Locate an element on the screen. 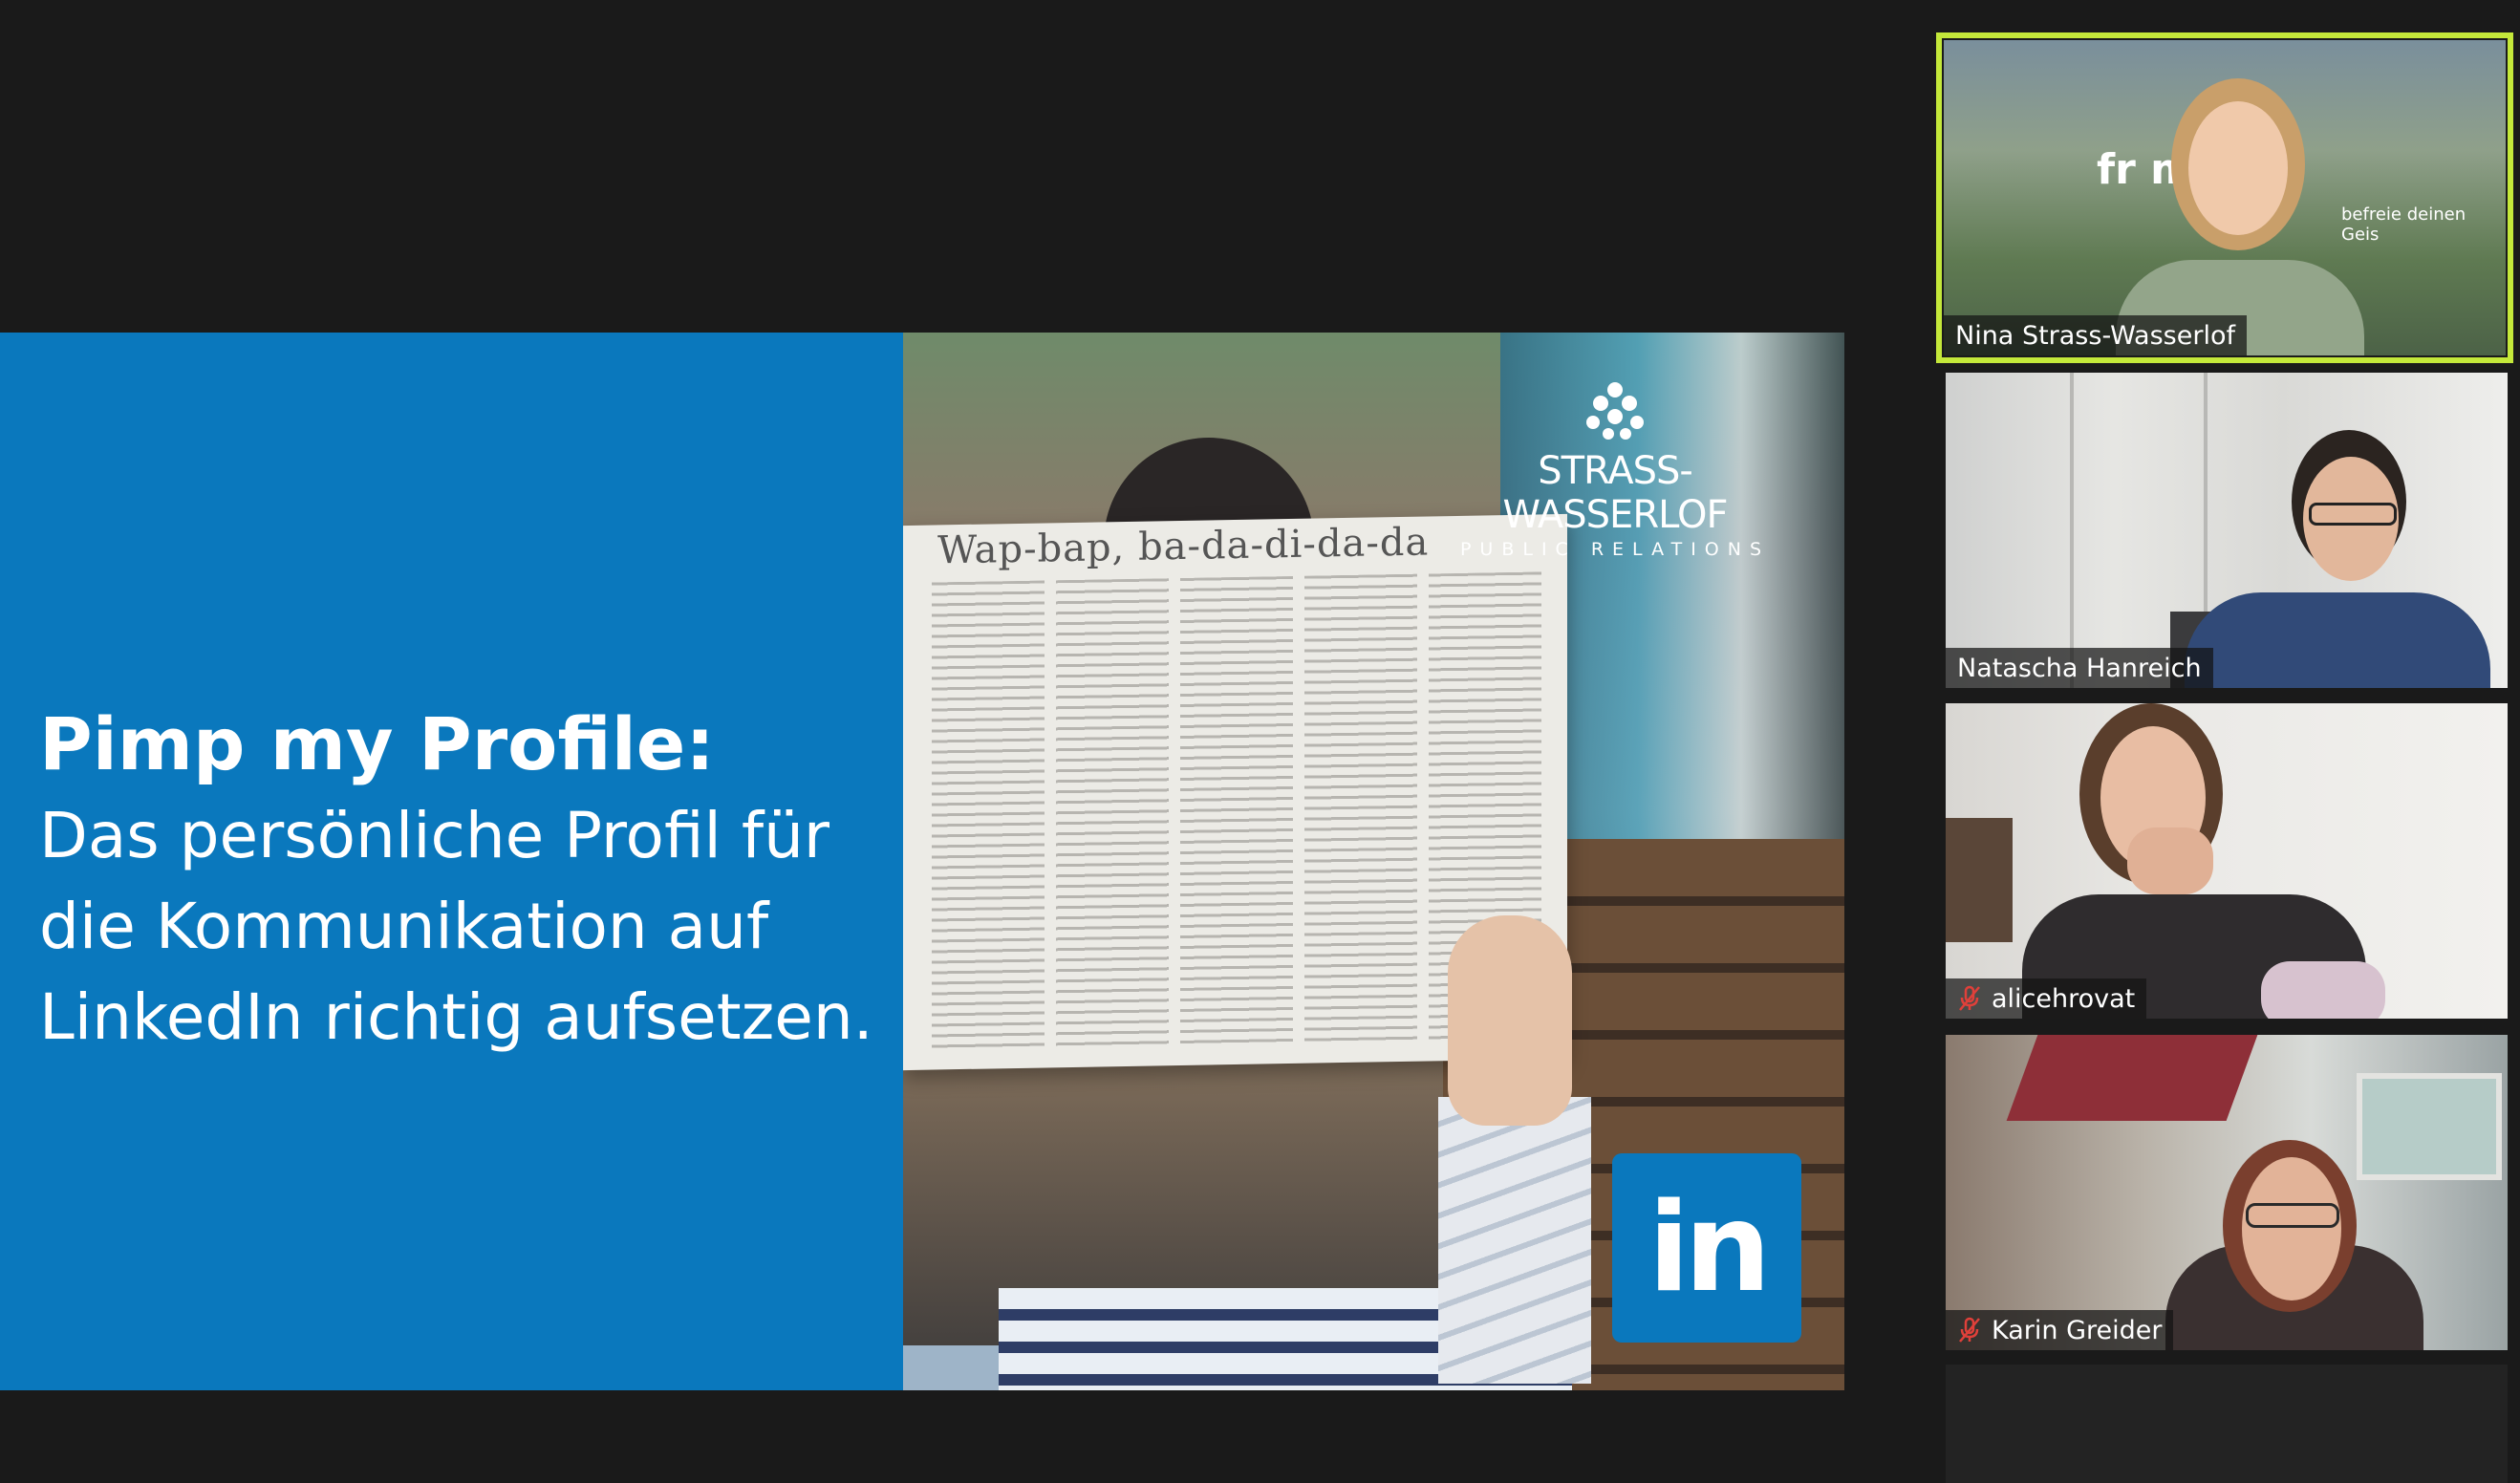  participant-name: Nina Strass-Wasserlof is located at coordinates (2095, 335).